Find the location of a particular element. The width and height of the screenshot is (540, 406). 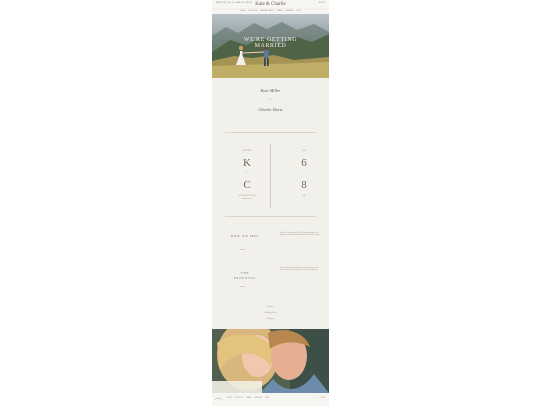

bride-name: Kate Miller is located at coordinates (270, 90).